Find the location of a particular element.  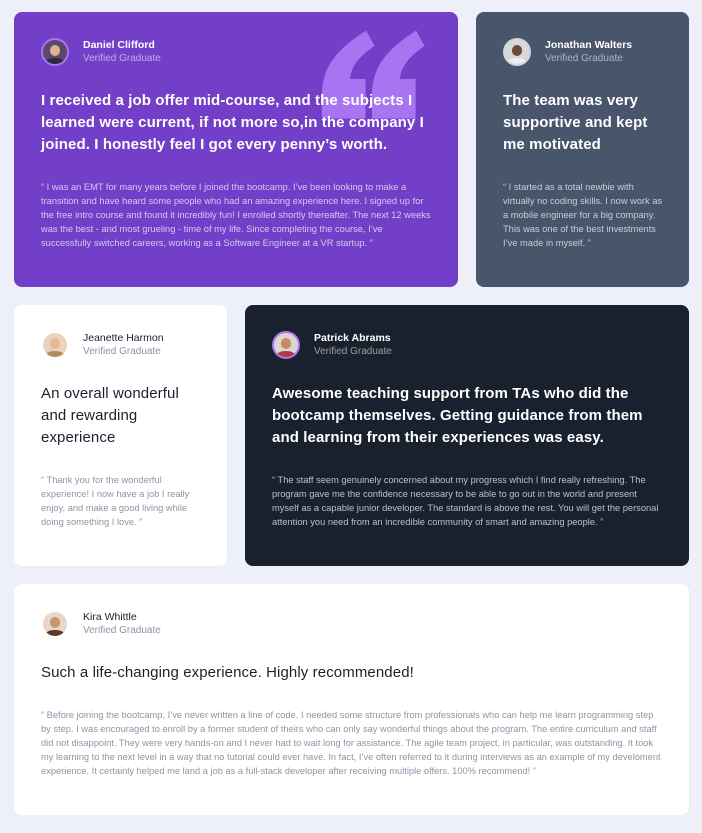

author-name: Daniel Clifford is located at coordinates (119, 45).